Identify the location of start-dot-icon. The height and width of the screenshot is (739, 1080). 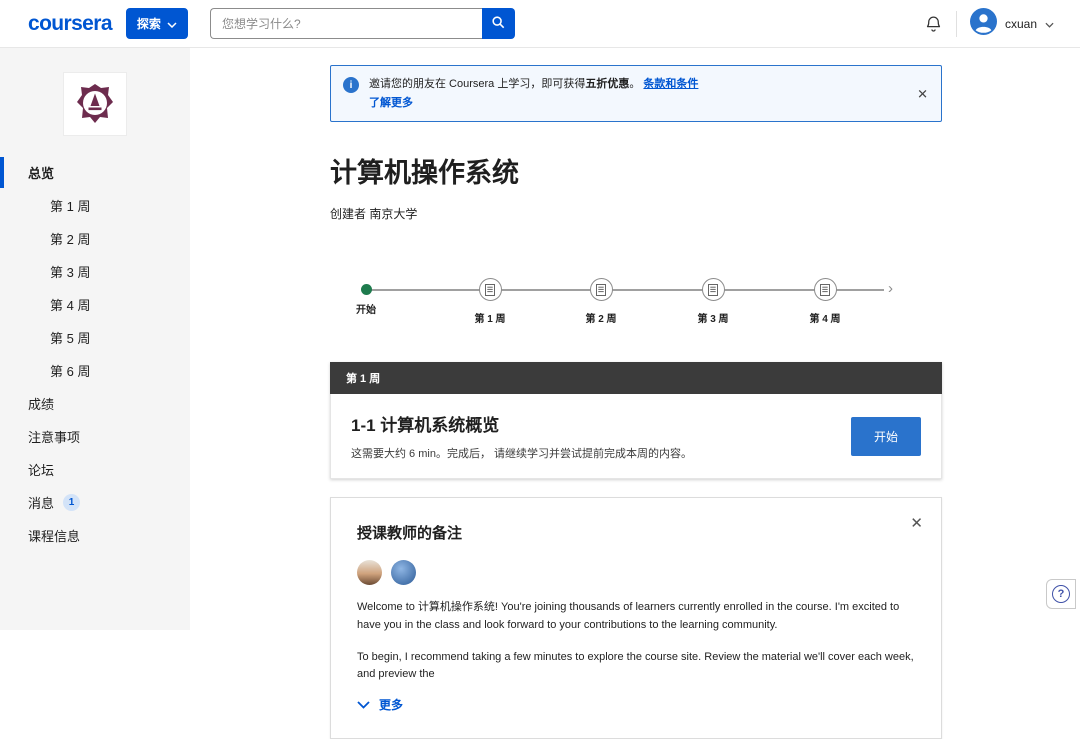
(366, 290).